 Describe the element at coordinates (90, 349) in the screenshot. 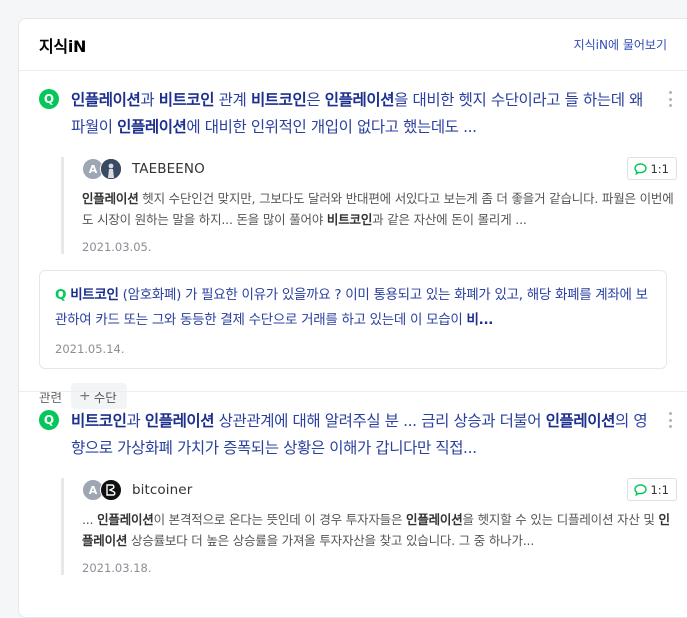

I see `related-question-date: 2021.05.14.` at that location.